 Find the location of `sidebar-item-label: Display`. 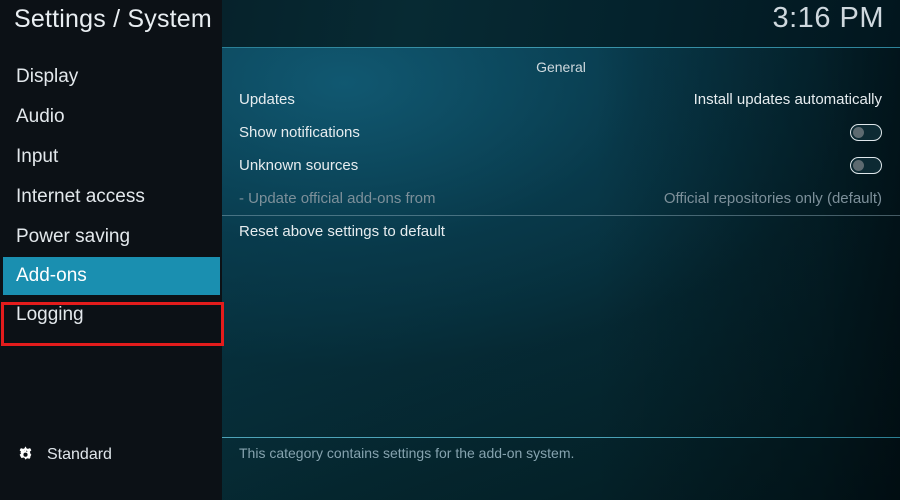

sidebar-item-label: Display is located at coordinates (47, 76).